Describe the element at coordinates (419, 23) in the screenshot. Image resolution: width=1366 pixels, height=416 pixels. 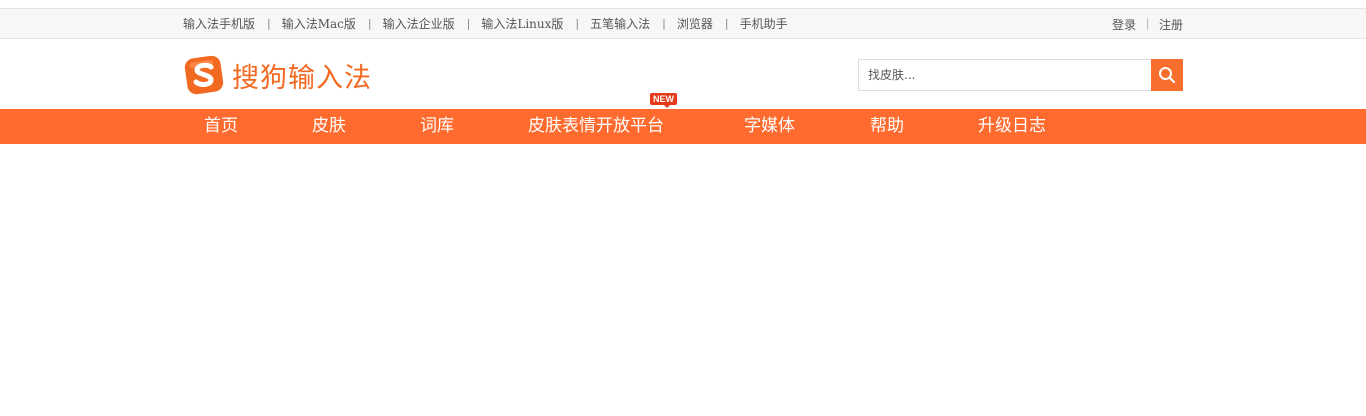
I see `link-enterprise-version: 输入法企业版` at that location.